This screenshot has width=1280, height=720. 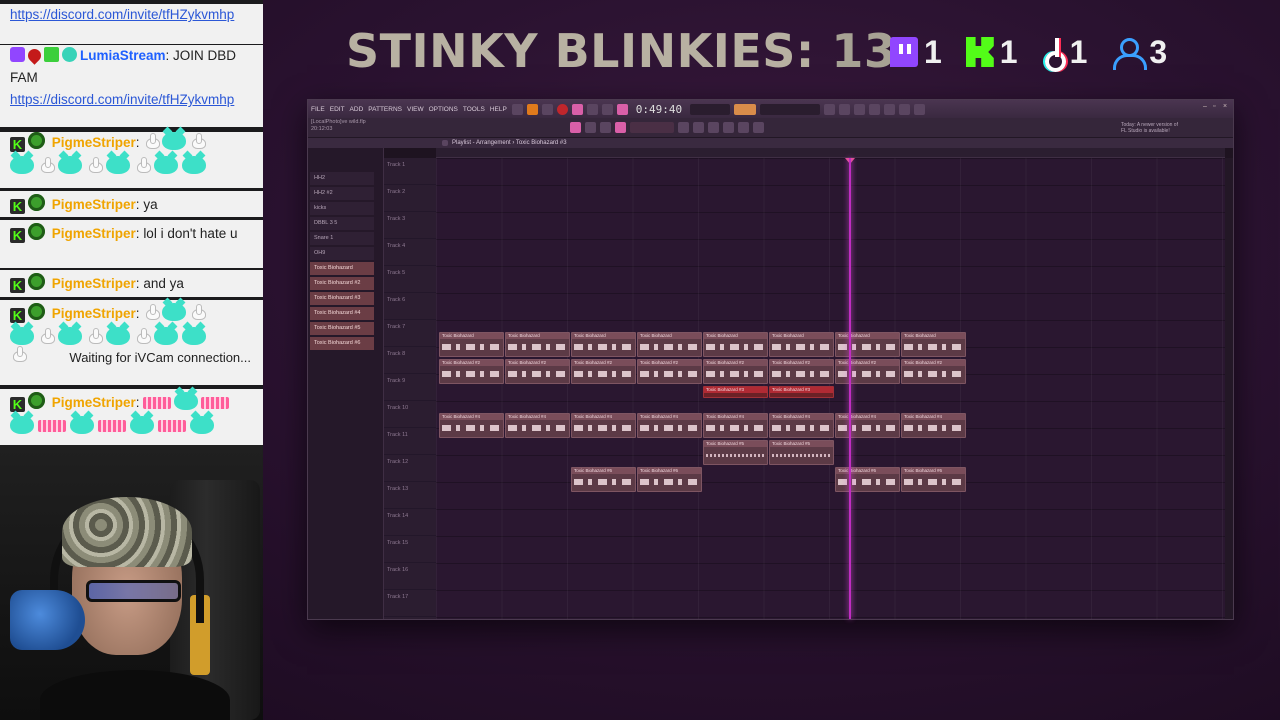 I want to click on snap-button, so click(x=575, y=127).